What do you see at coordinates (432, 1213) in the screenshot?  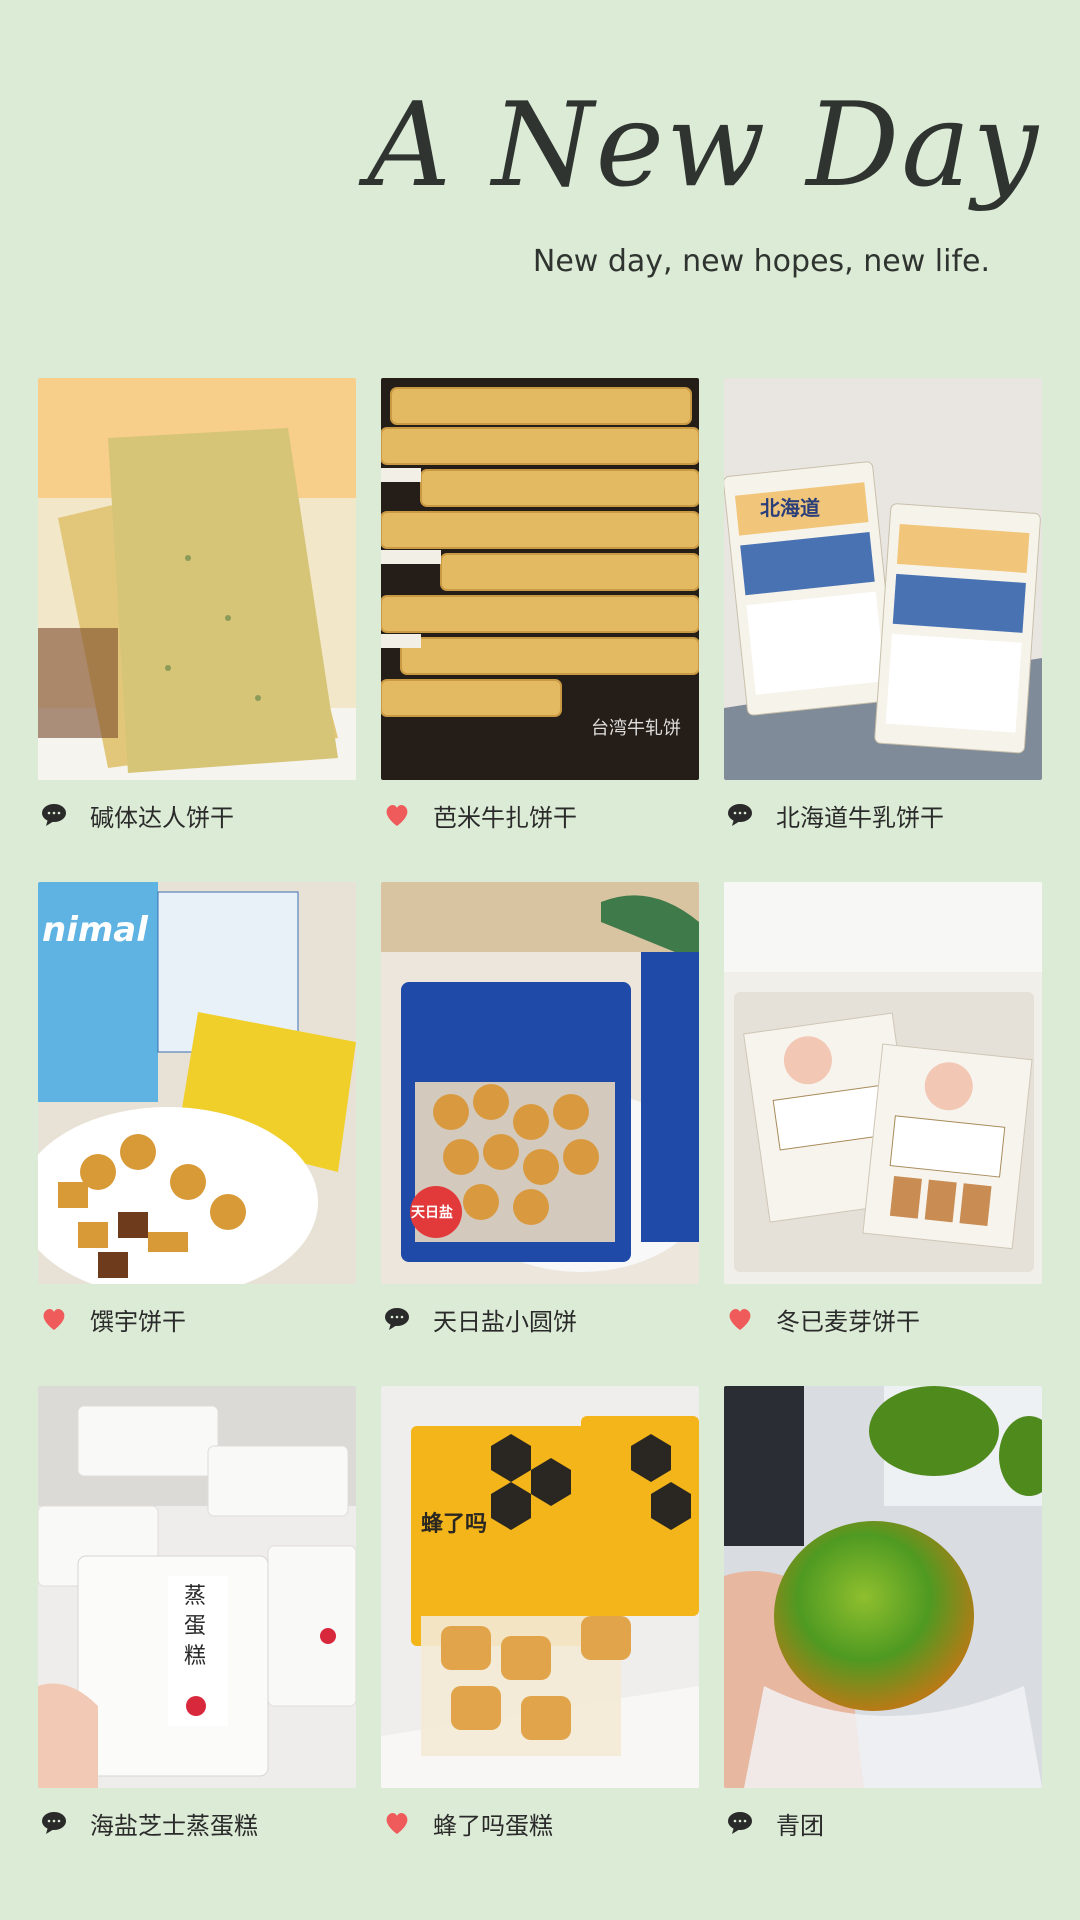 I see `product-image-text: 天日盐` at bounding box center [432, 1213].